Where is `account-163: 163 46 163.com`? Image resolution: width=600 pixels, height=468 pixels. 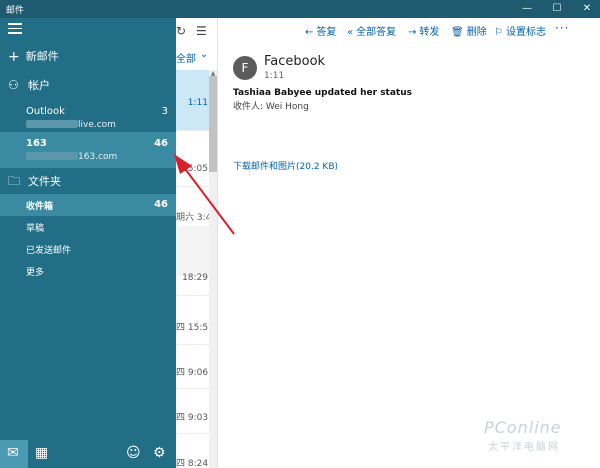 account-163: 163 46 163.com is located at coordinates (88, 150).